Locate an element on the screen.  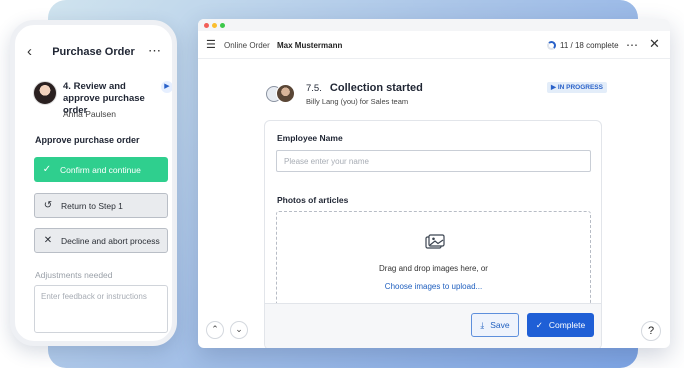
complete-label: Complete is located at coordinates (567, 325).